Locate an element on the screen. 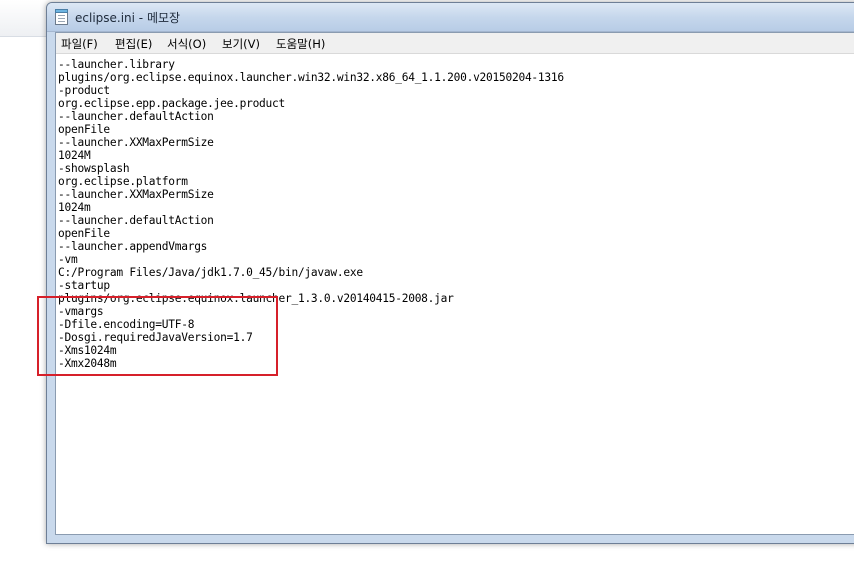  text-line: 1024M is located at coordinates (74, 155).